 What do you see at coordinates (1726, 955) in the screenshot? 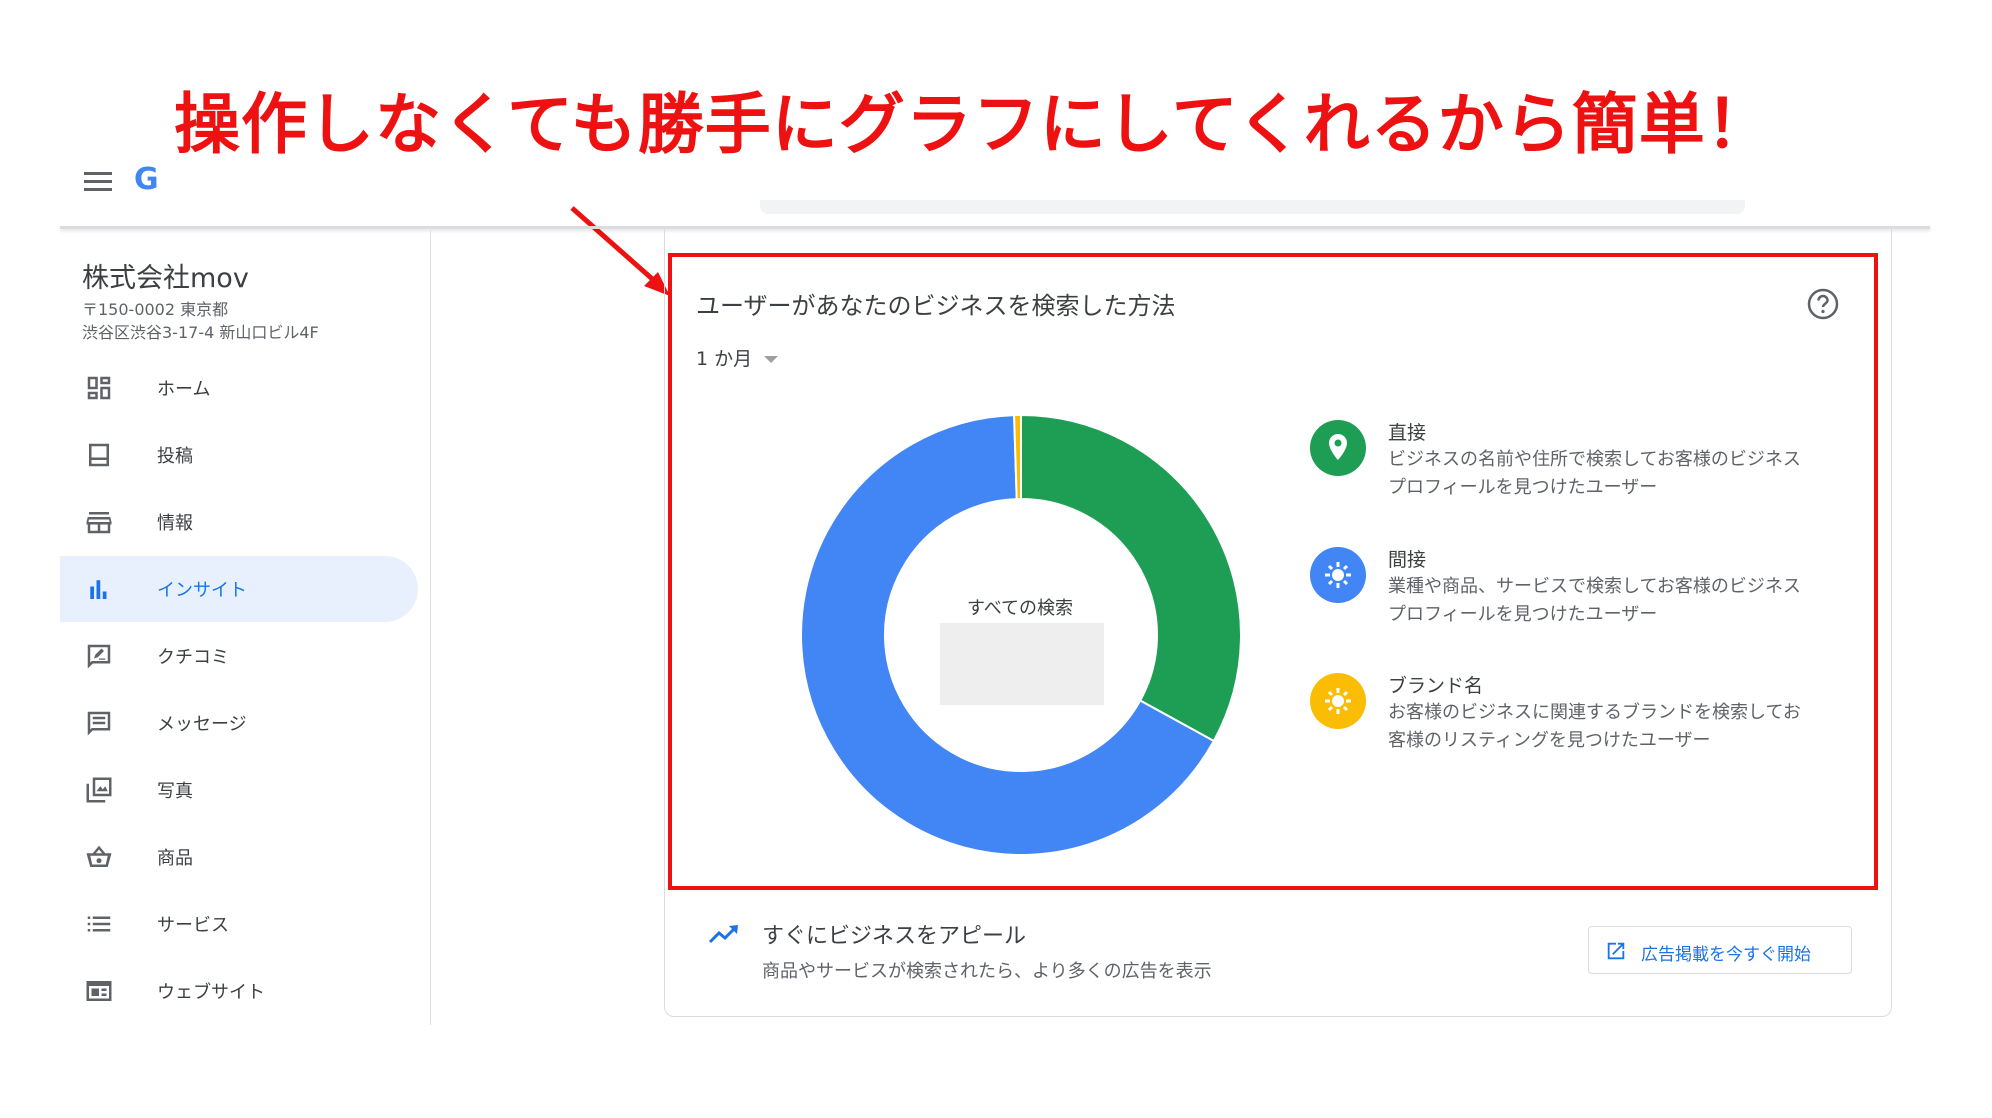
I see `start-ads-button-label: 広告掲載を今すぐ開始` at bounding box center [1726, 955].